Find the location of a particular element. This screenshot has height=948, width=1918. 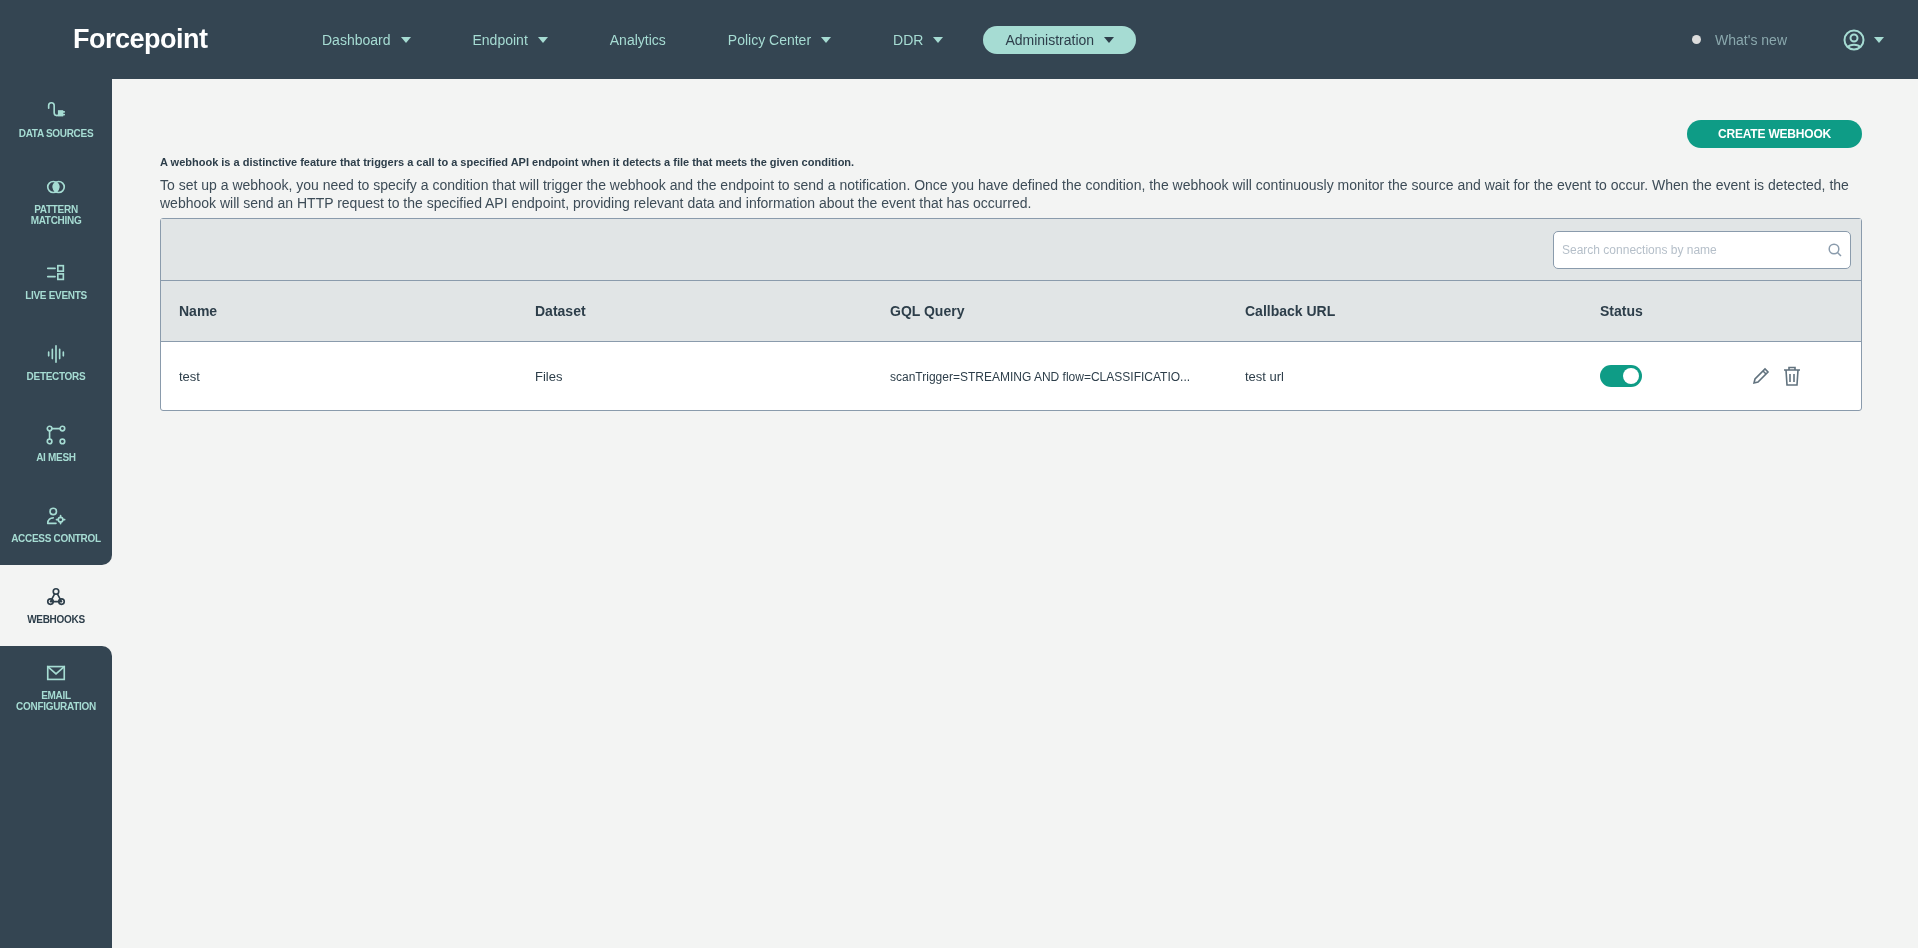

user-gear-icon is located at coordinates (56, 516).